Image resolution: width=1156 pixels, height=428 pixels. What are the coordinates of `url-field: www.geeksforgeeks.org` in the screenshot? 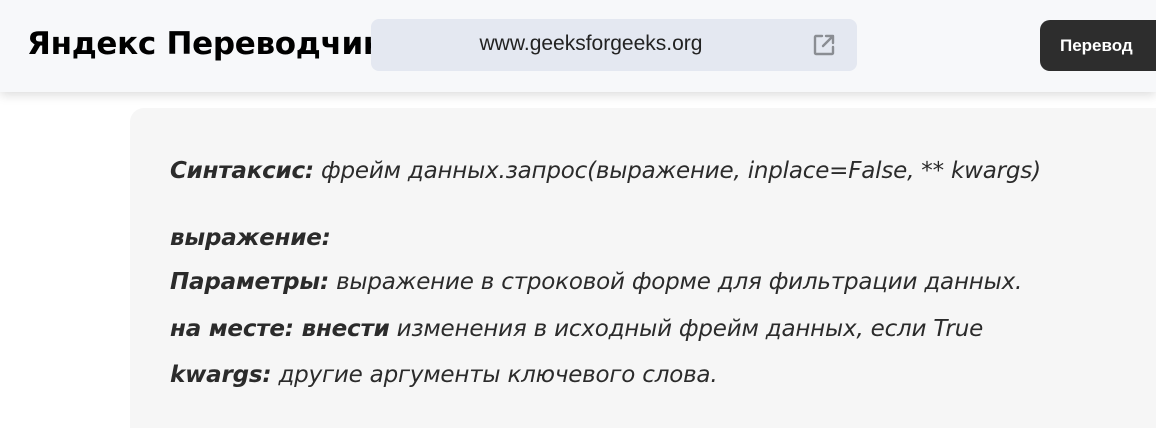 It's located at (614, 45).